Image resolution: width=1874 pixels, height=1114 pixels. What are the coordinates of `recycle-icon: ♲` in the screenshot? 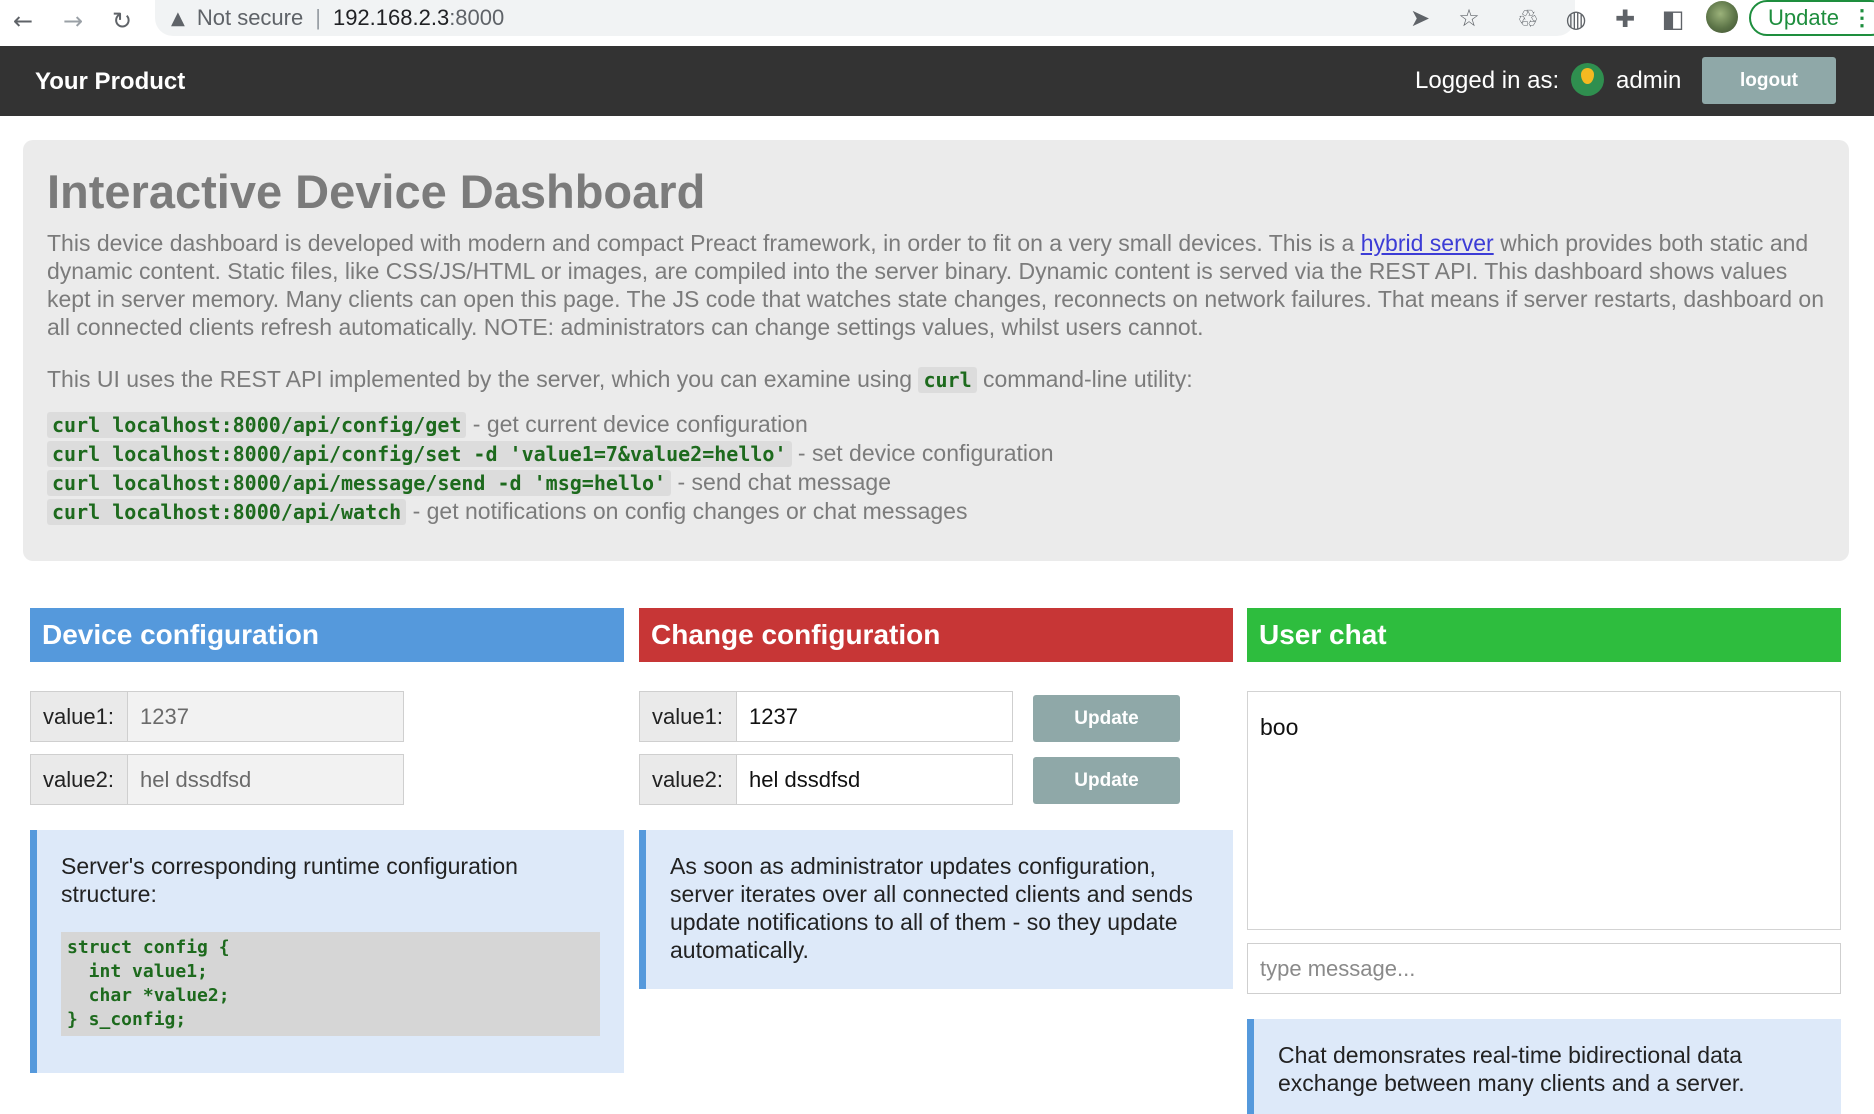 It's located at (1528, 19).